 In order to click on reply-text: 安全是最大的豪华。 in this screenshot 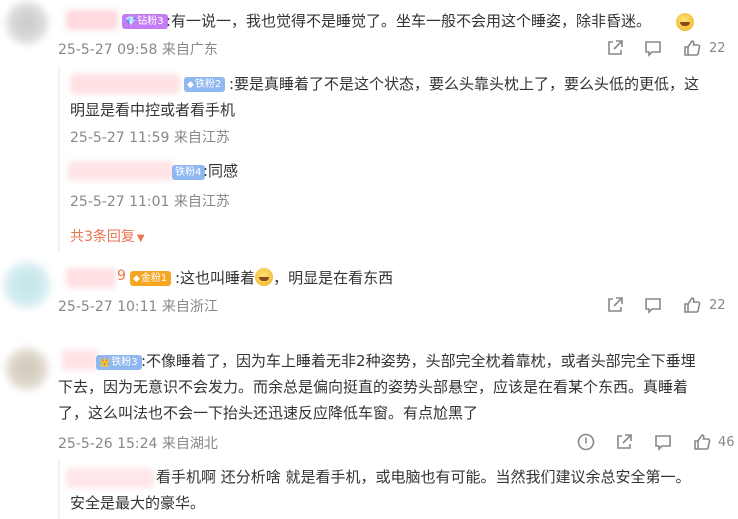, I will do `click(138, 503)`.